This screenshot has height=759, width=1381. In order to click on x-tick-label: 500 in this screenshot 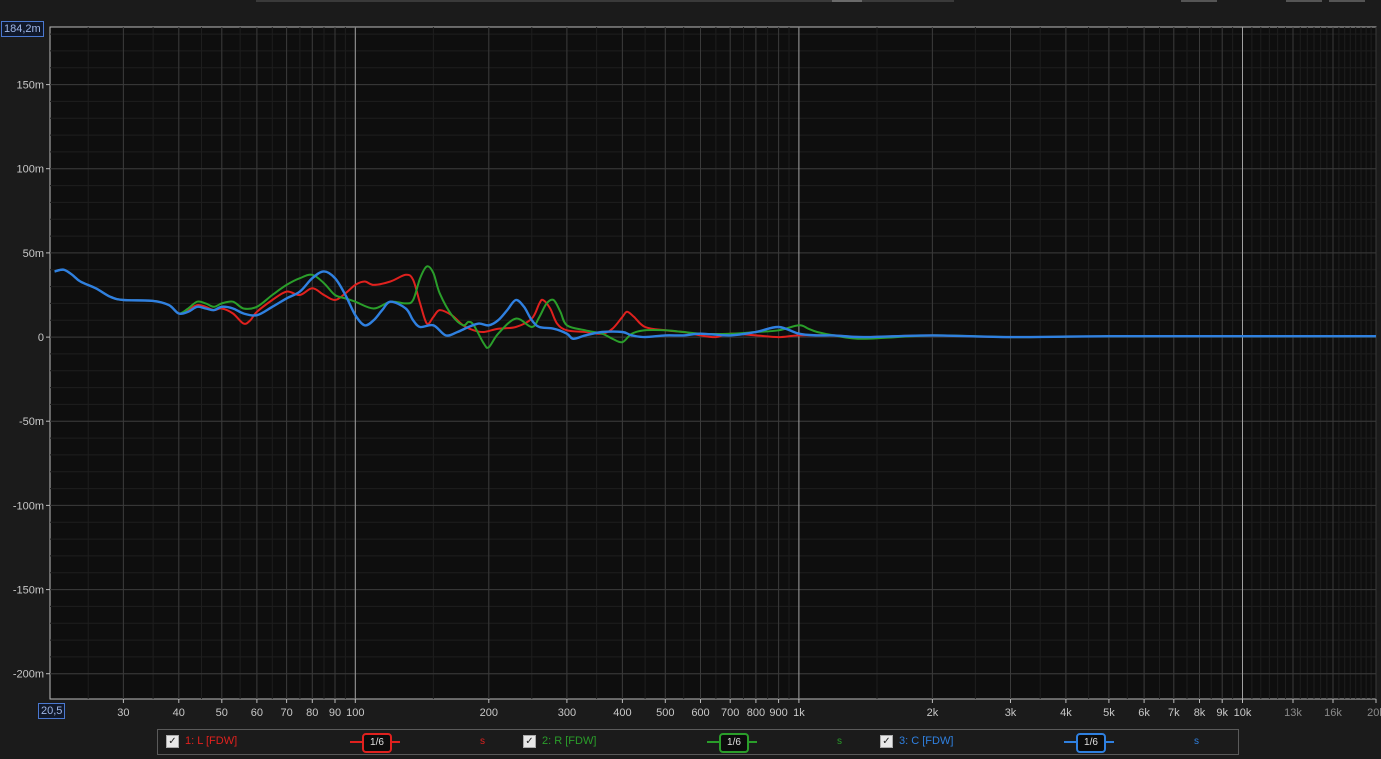, I will do `click(665, 713)`.